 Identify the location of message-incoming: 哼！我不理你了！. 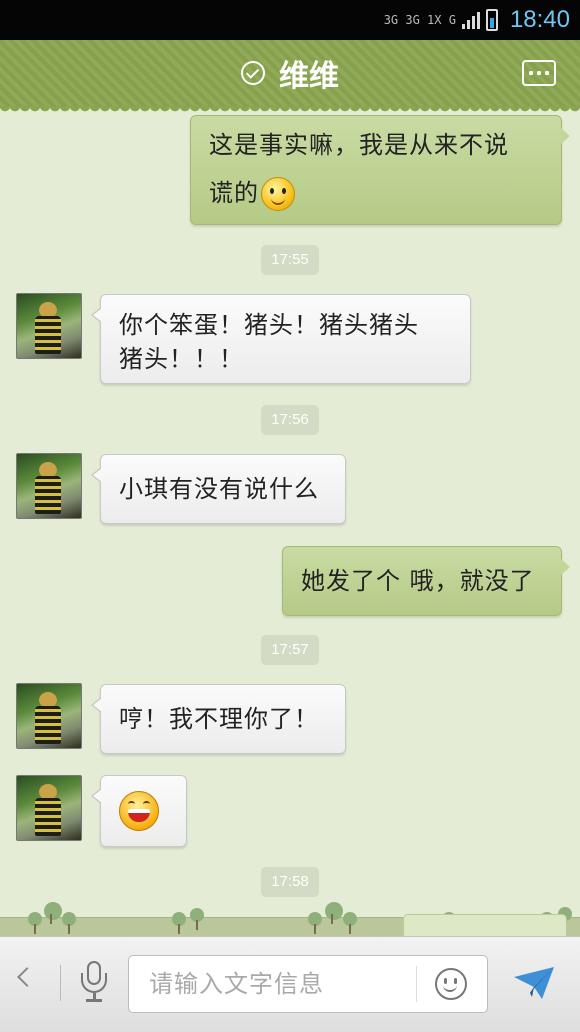
(218, 719).